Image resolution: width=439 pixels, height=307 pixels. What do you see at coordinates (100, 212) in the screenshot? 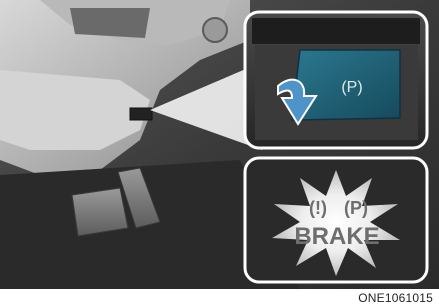
I see `brake-pedal` at bounding box center [100, 212].